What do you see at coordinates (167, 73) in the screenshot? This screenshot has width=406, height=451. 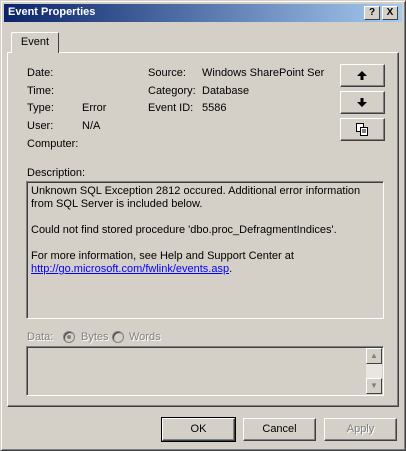 I see `source-label: Source:` at bounding box center [167, 73].